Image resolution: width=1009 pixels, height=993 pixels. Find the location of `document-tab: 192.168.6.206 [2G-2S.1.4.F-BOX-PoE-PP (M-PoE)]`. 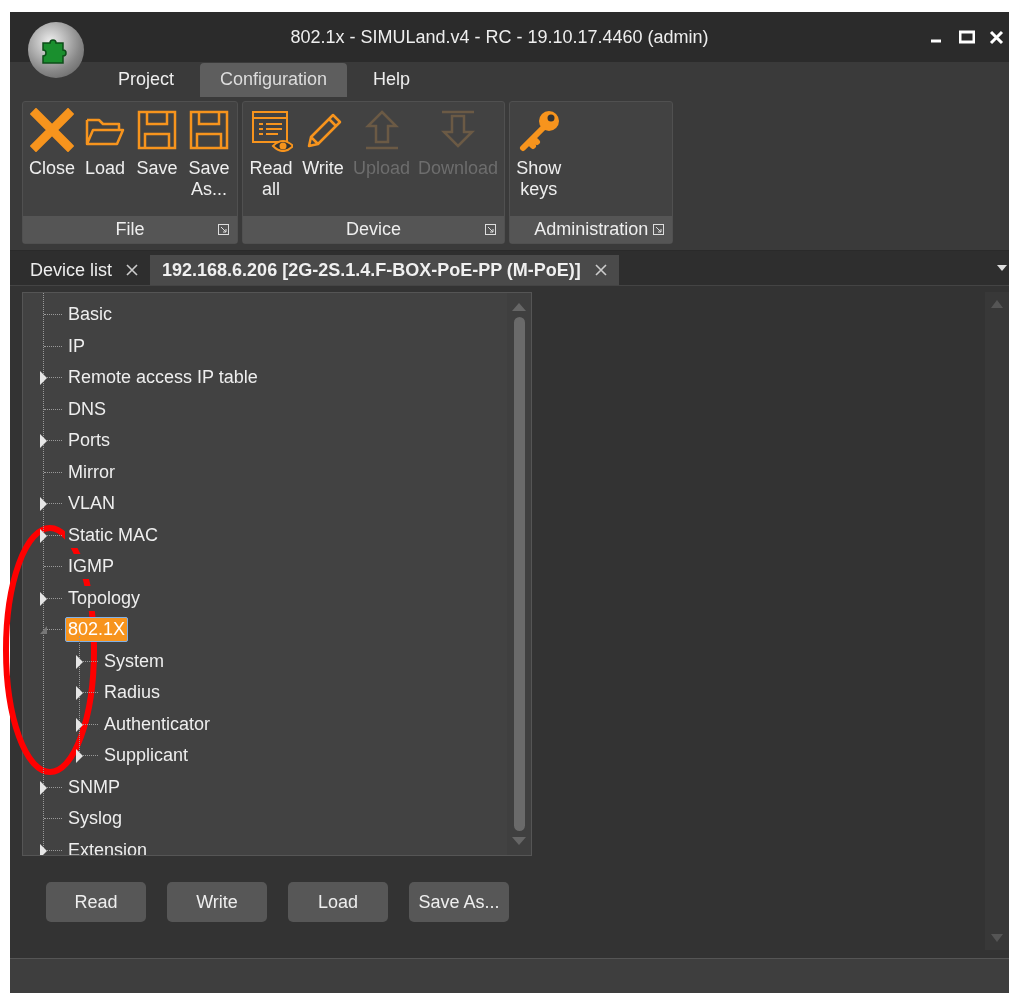

document-tab: 192.168.6.206 [2G-2S.1.4.F-BOX-PoE-PP (M-PoE)] is located at coordinates (384, 270).